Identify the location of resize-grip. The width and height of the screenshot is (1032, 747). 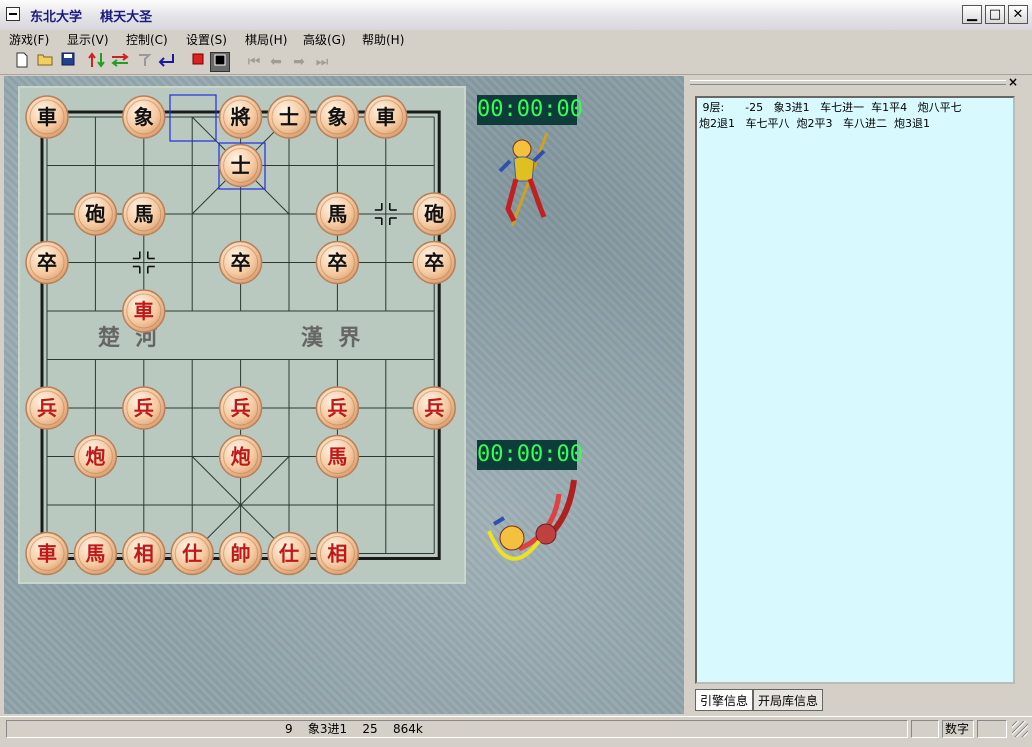
(1020, 729).